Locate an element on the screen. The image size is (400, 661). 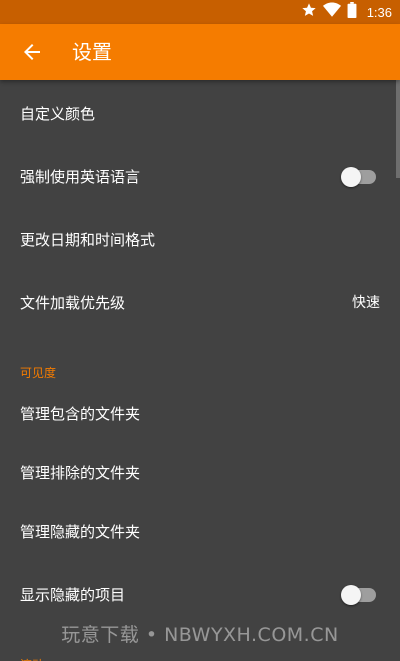
scrollbar is located at coordinates (398, 129).